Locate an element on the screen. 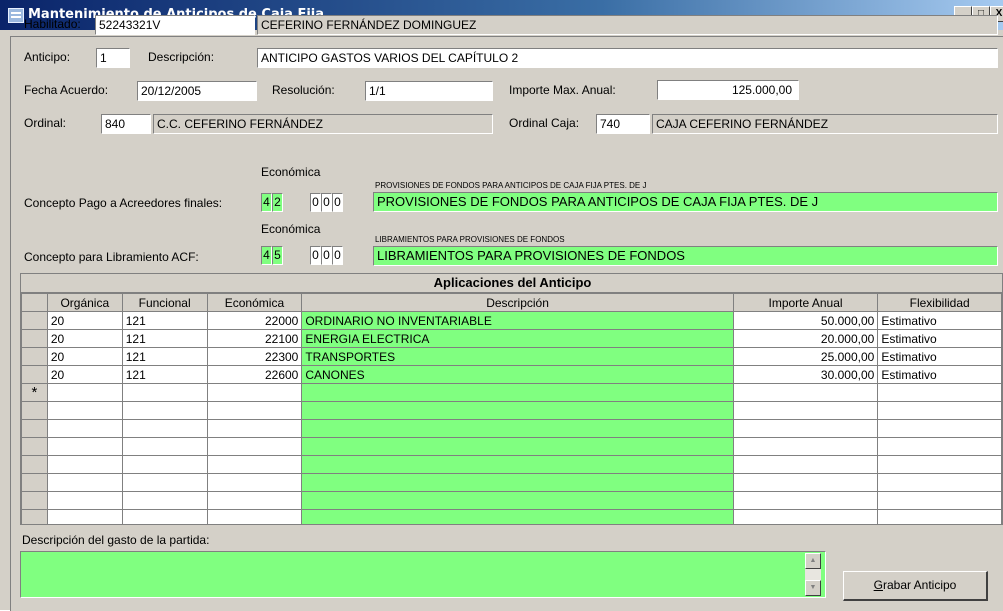 The height and width of the screenshot is (611, 1003). empty-row is located at coordinates (511, 464).